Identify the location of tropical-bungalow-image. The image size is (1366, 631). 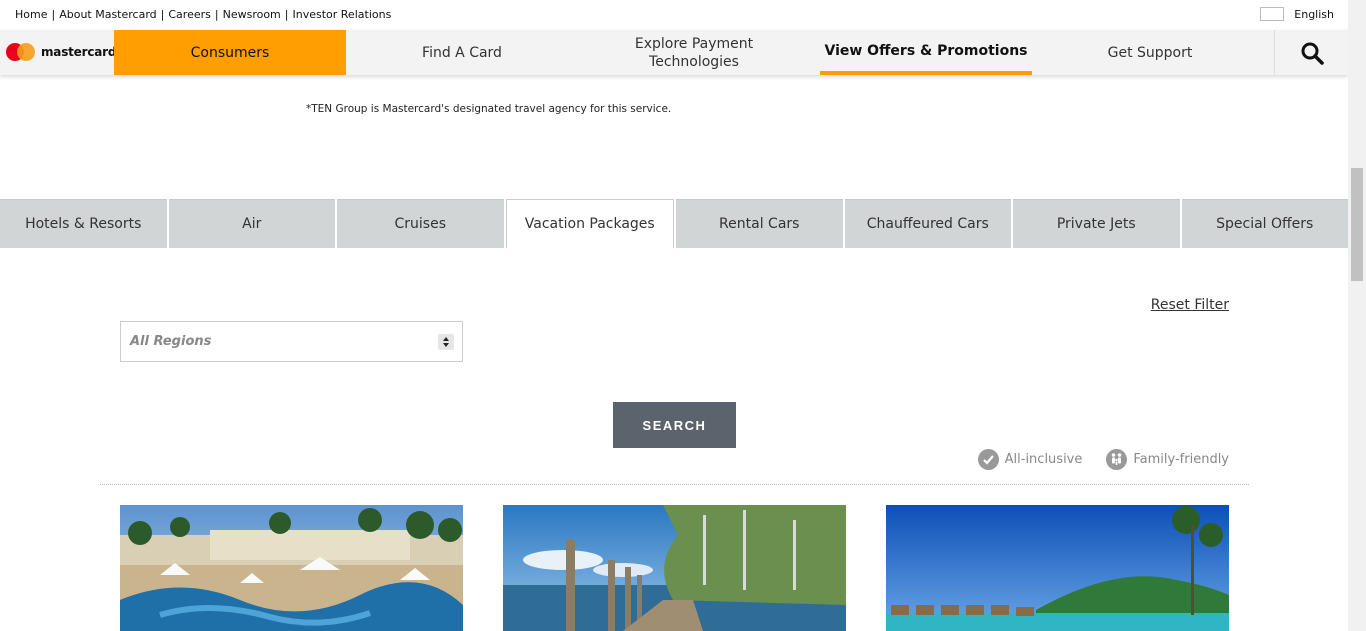
(1057, 568).